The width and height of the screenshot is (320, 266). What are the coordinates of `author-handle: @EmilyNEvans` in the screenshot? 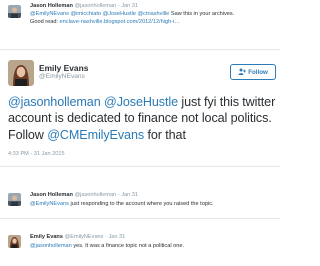 It's located at (84, 237).